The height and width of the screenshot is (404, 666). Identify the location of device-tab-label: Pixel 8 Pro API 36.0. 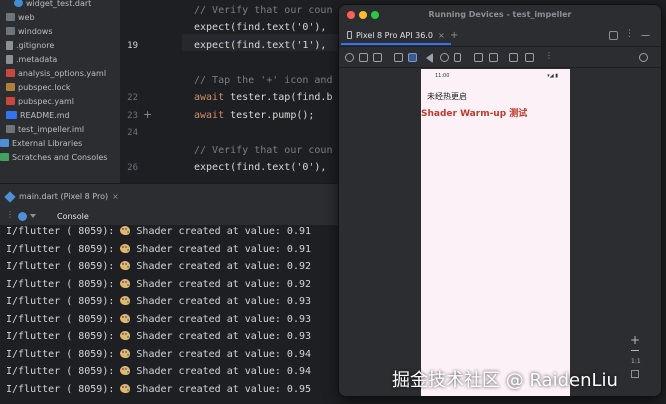
(394, 35).